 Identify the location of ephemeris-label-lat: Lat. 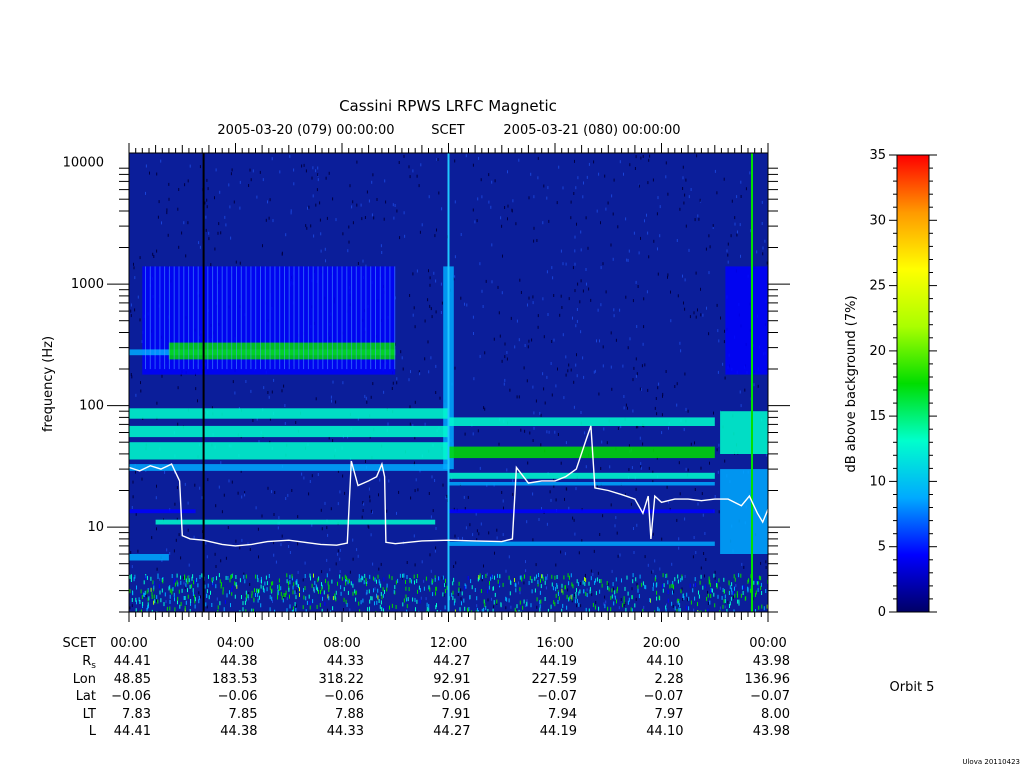
(86, 696).